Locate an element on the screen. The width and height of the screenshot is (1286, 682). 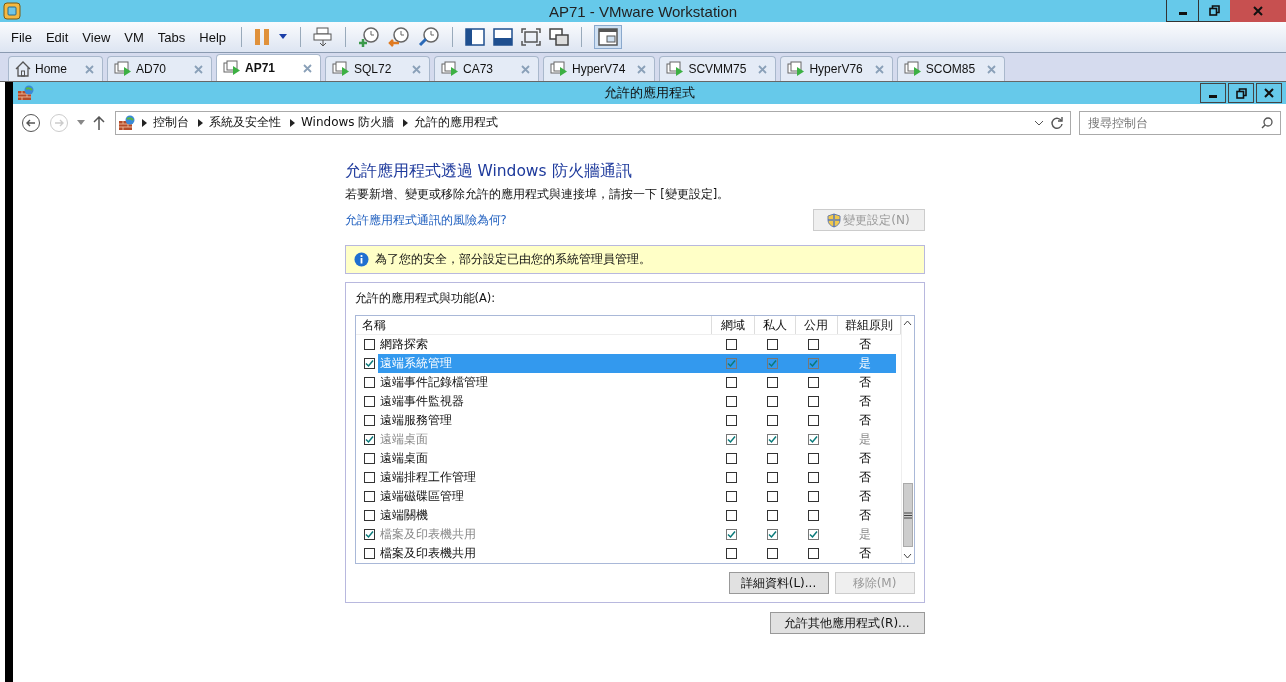
scrollbar is located at coordinates (907, 439).